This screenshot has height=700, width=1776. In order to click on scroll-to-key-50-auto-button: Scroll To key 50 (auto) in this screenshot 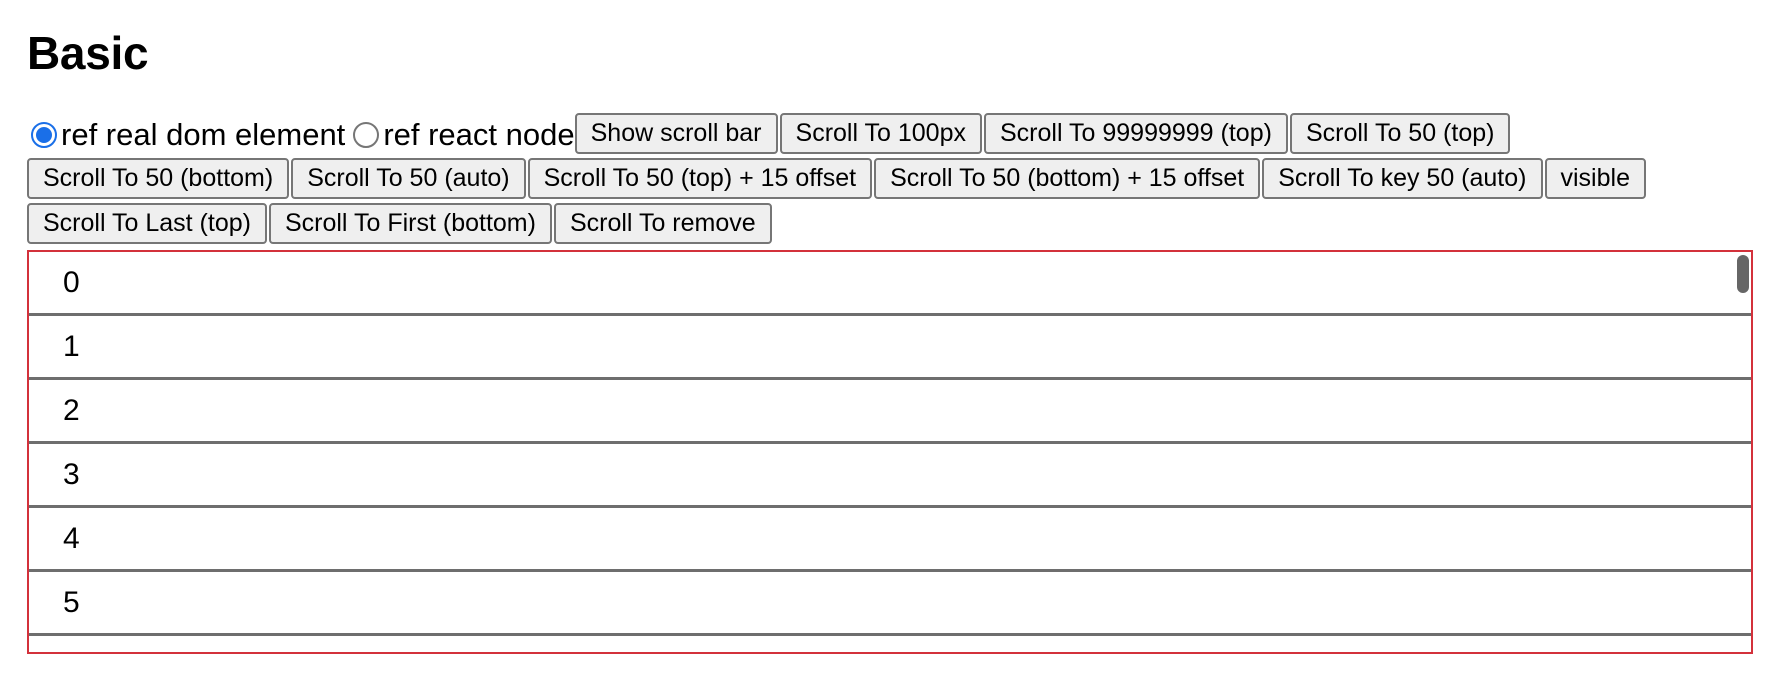, I will do `click(1402, 178)`.